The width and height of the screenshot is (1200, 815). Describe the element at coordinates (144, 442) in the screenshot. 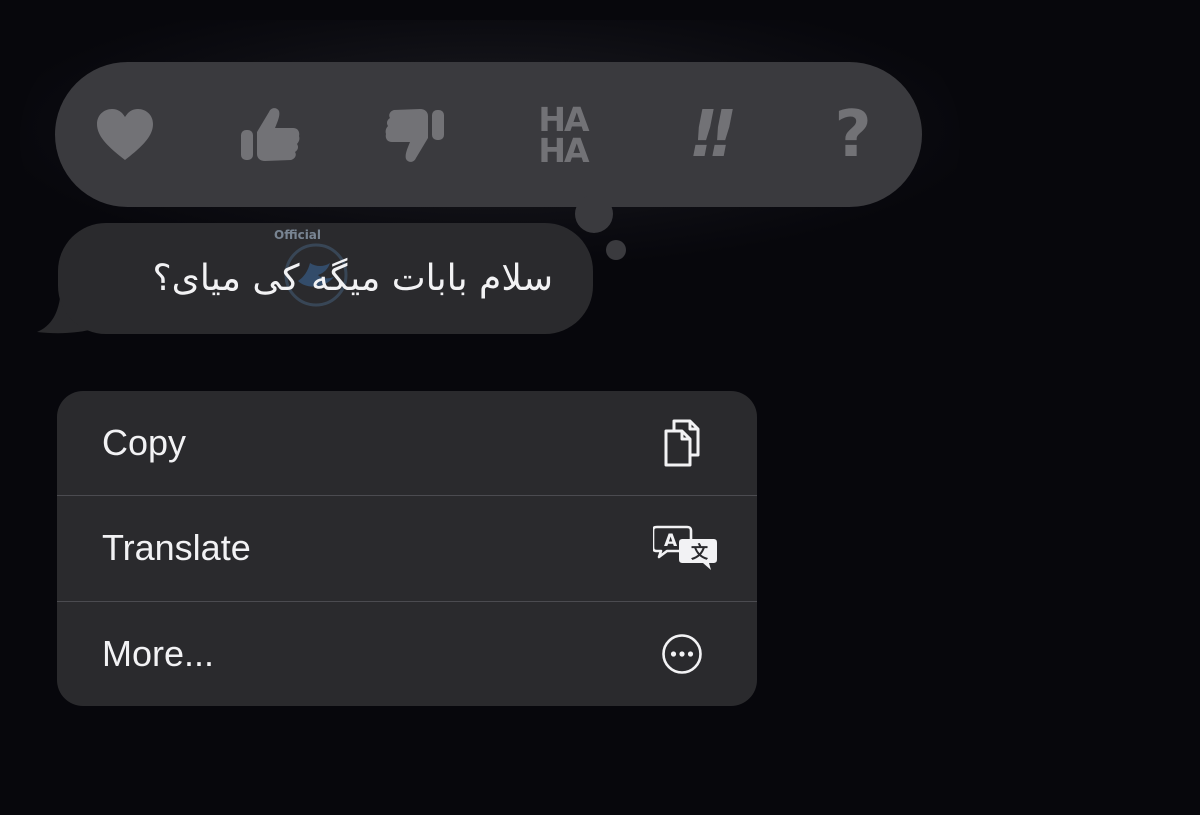

I see `menu-item-label: Copy` at that location.